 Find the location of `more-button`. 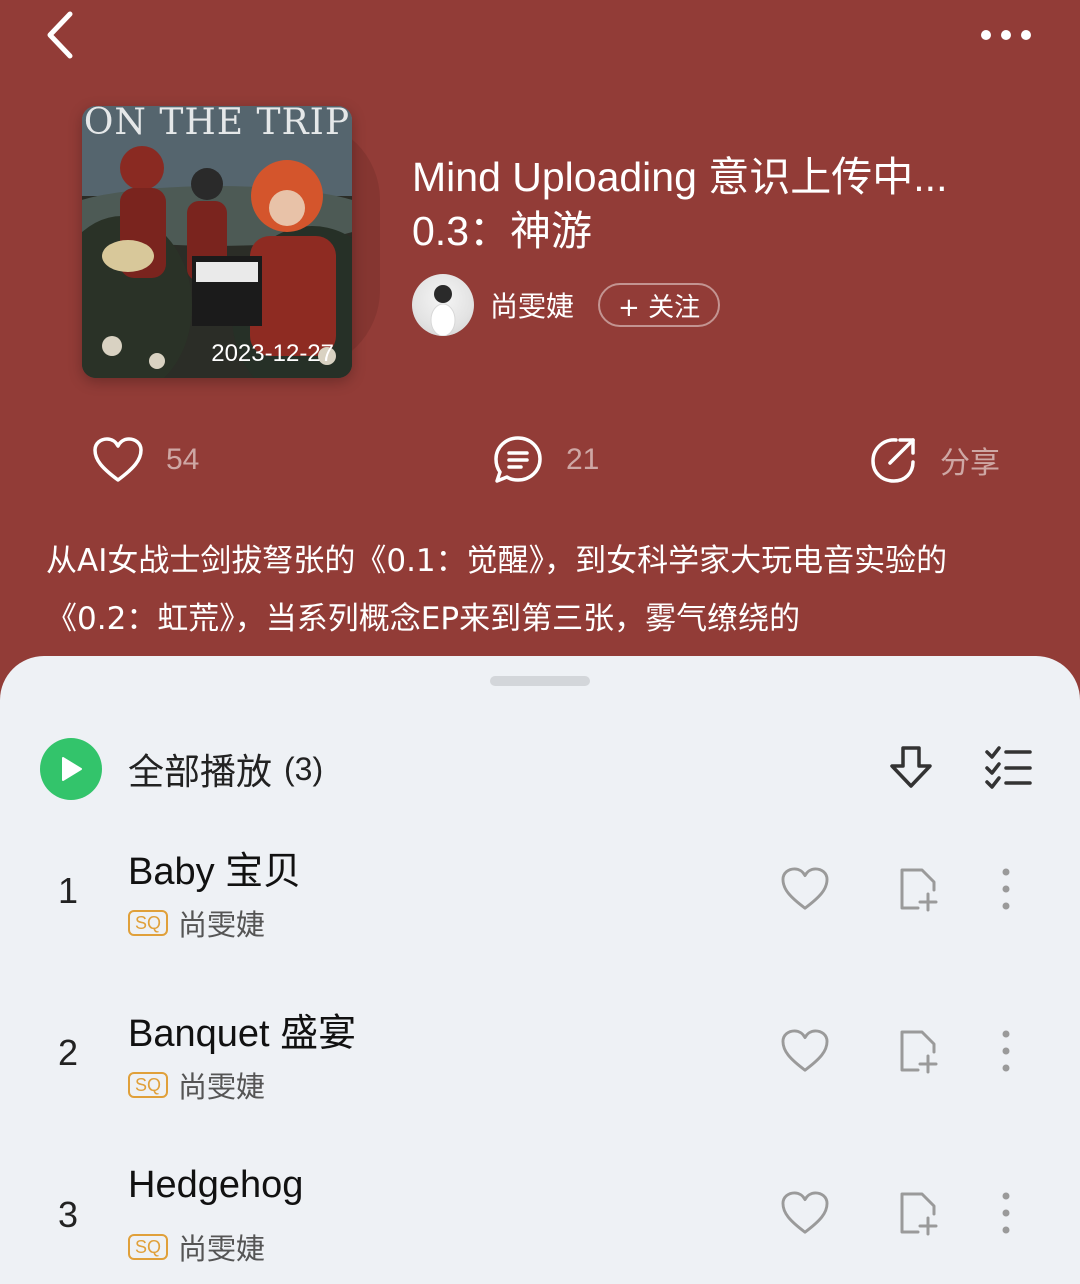

more-button is located at coordinates (1007, 35).